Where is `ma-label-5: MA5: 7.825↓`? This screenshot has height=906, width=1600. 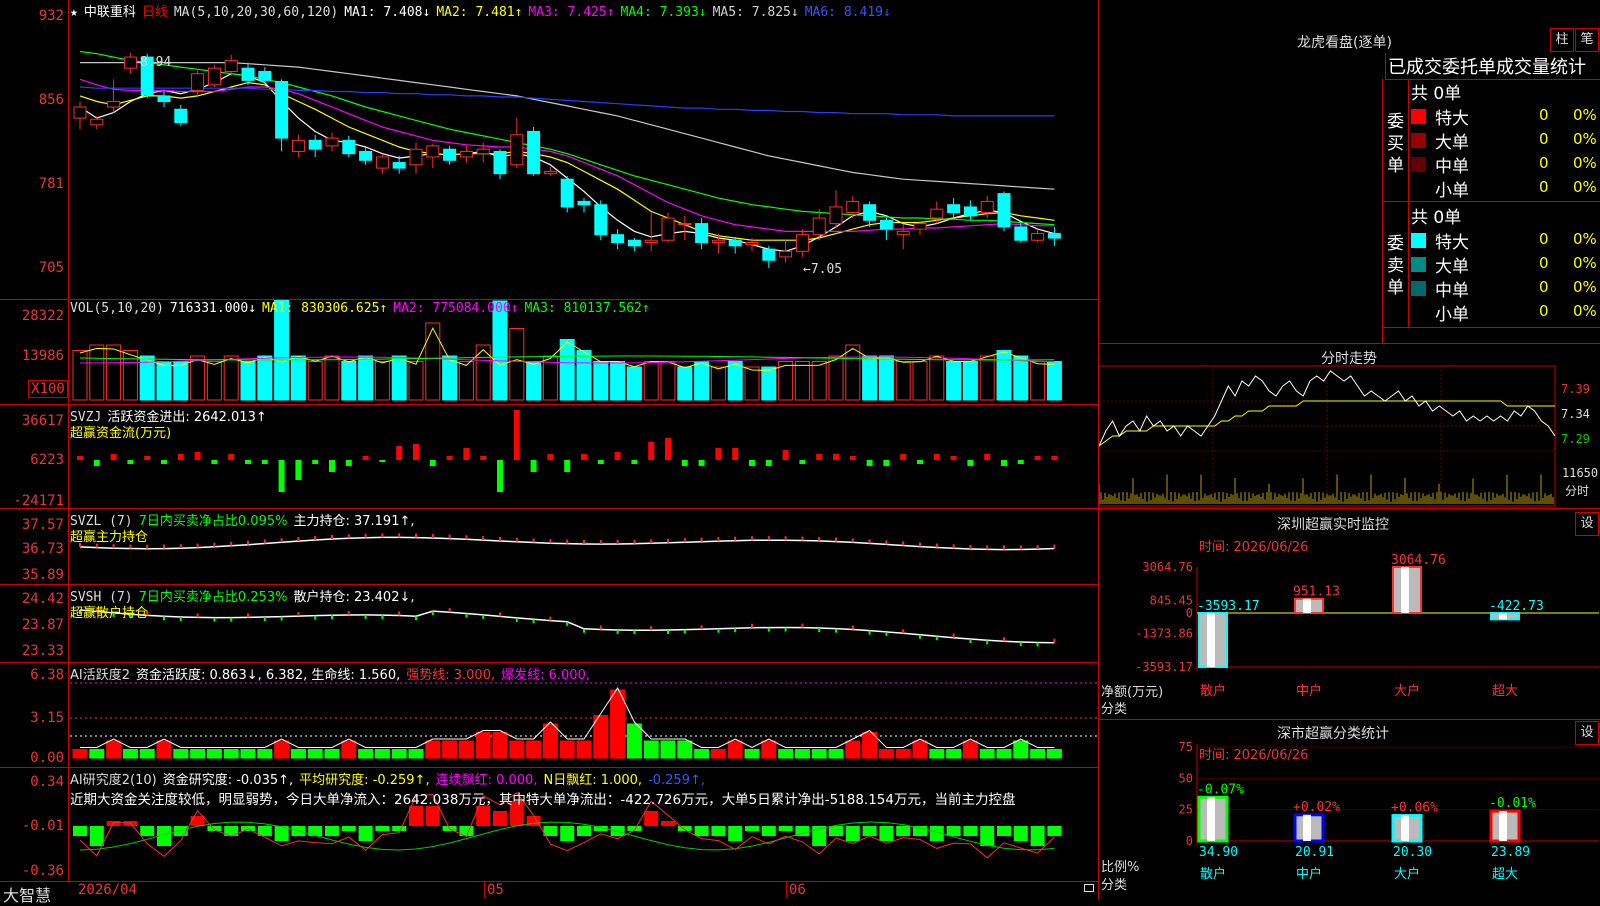
ma-label-5: MA5: 7.825↓ is located at coordinates (755, 12).